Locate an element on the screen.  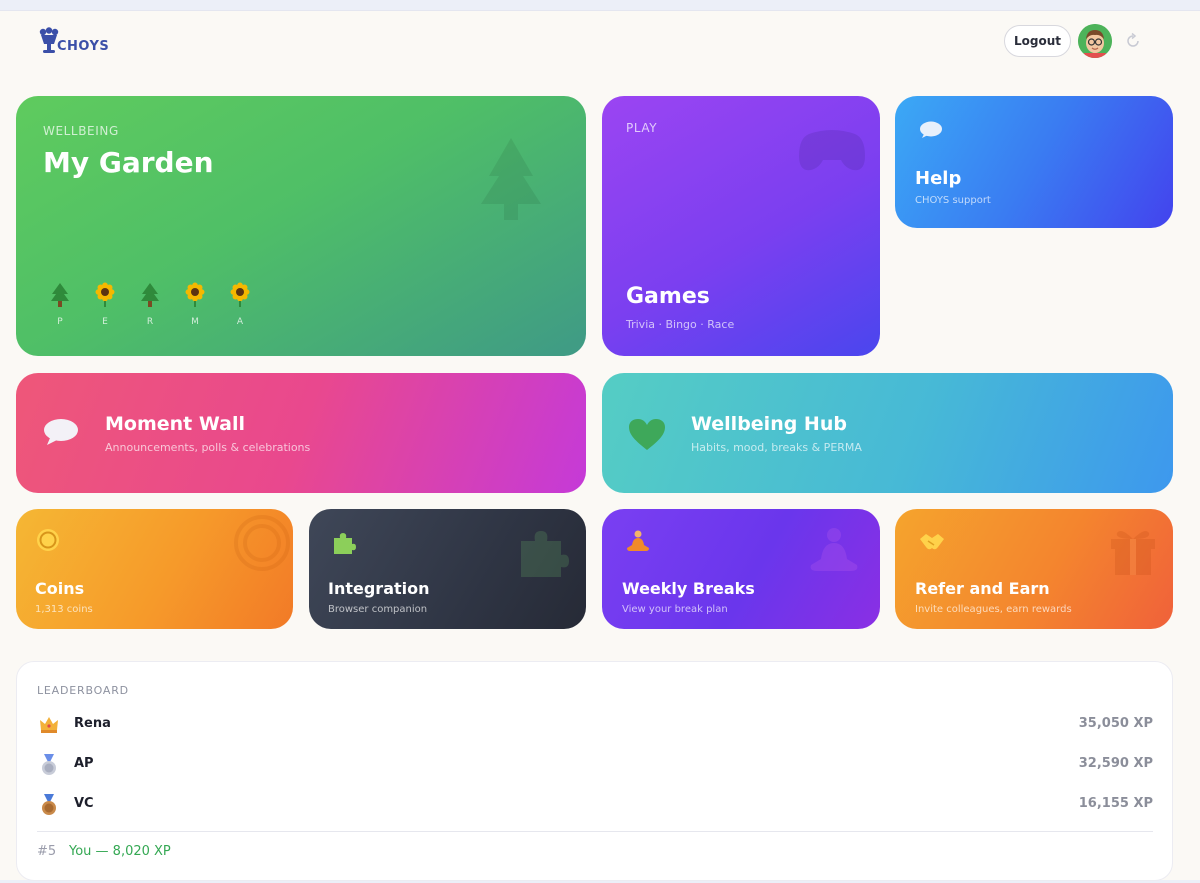
perma-plant-r is located at coordinates (150, 295).